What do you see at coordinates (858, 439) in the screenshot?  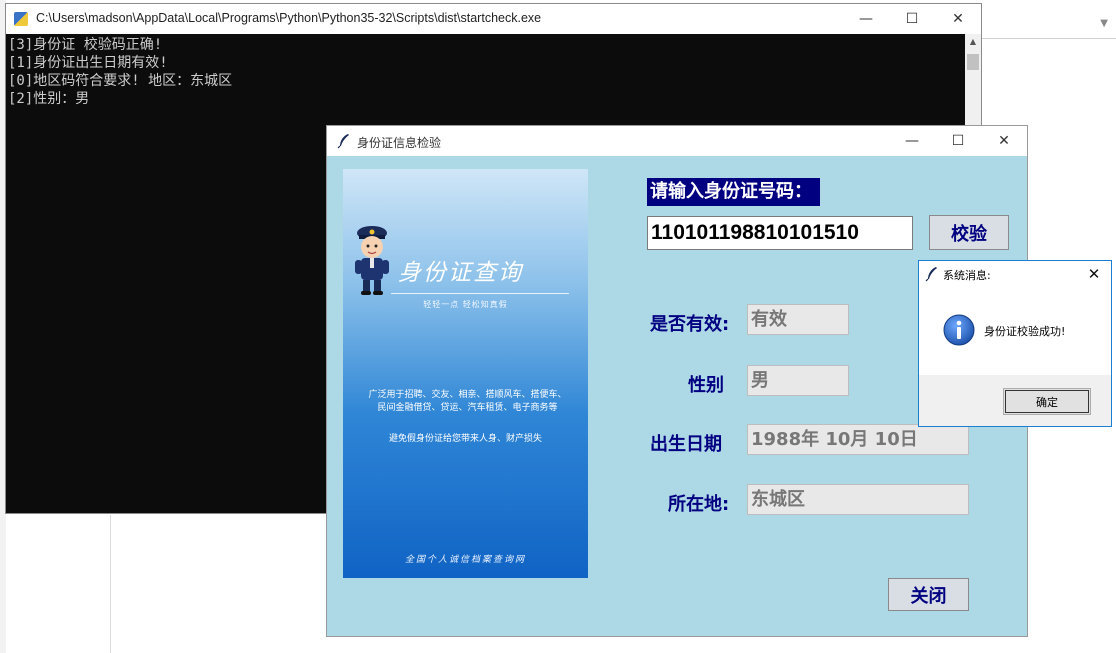 I see `birth-date-value: 1988年 10月 10日` at bounding box center [858, 439].